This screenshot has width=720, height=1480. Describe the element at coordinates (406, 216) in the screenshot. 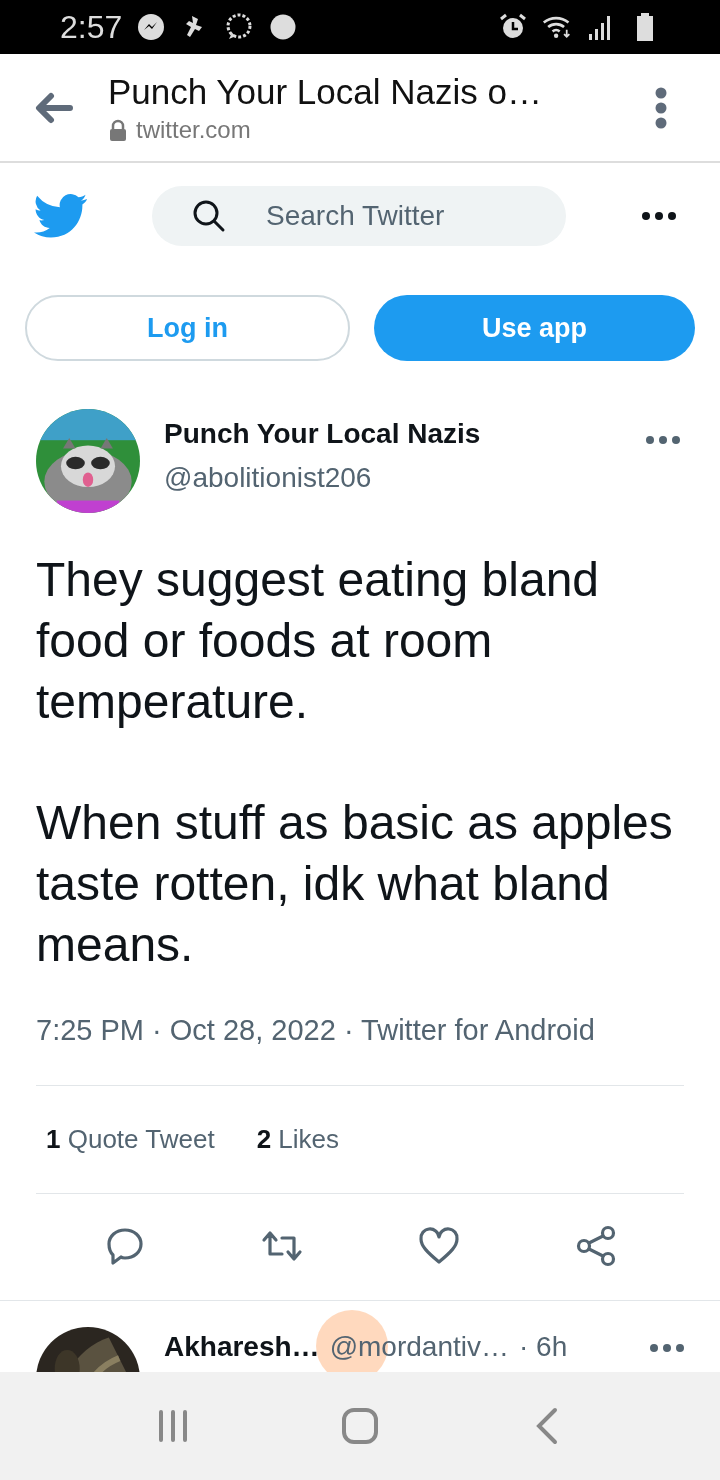

I see `search-input: Search Twitter` at that location.